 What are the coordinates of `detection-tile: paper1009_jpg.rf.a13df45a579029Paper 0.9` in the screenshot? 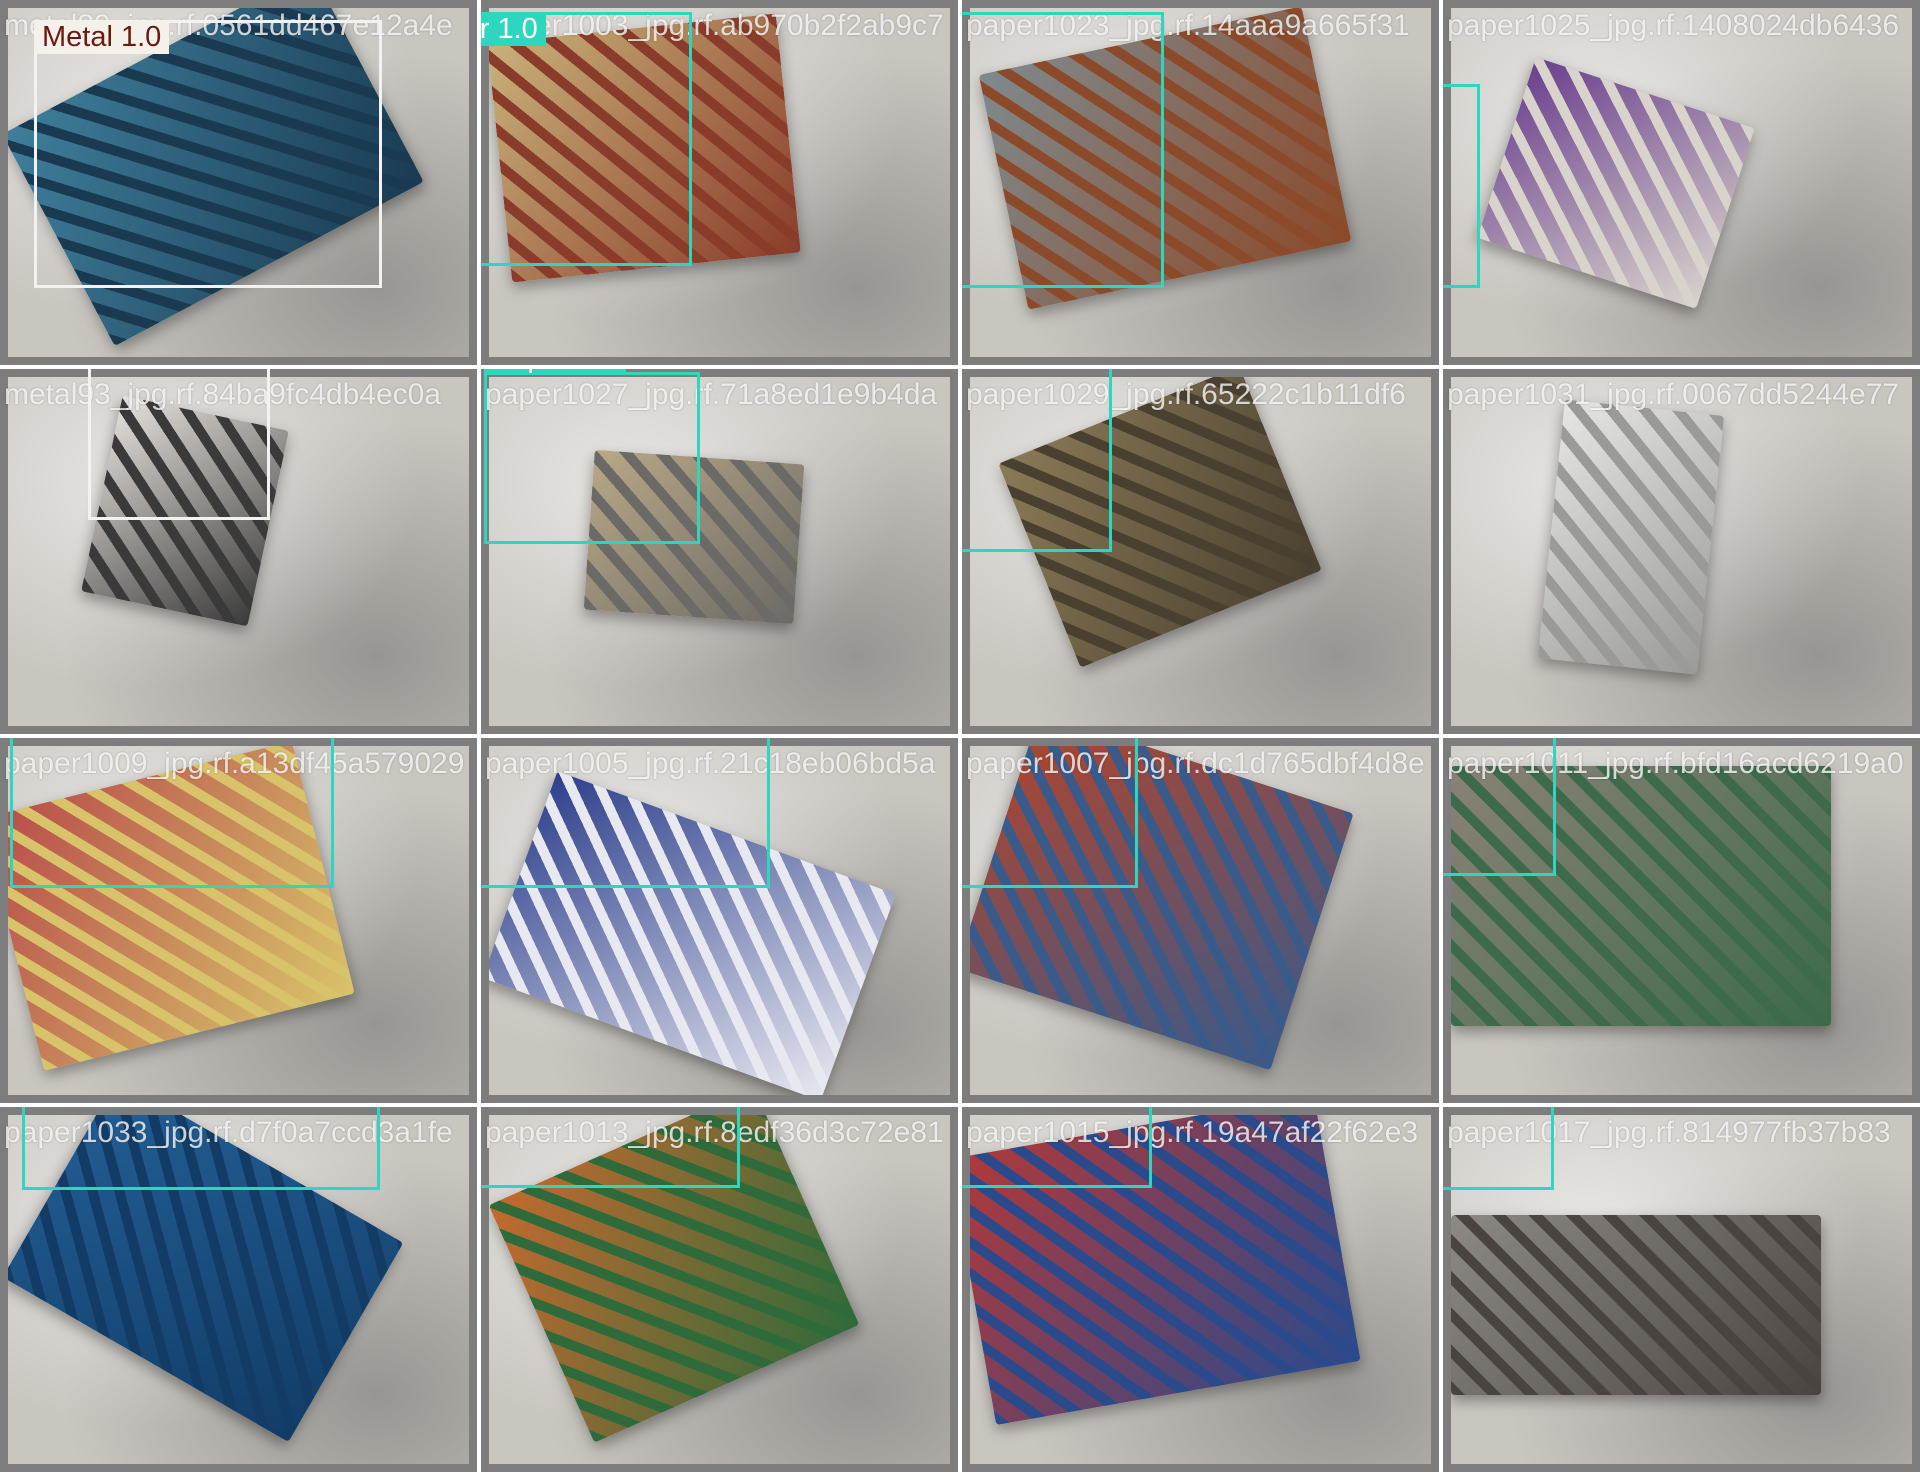 It's located at (238, 920).